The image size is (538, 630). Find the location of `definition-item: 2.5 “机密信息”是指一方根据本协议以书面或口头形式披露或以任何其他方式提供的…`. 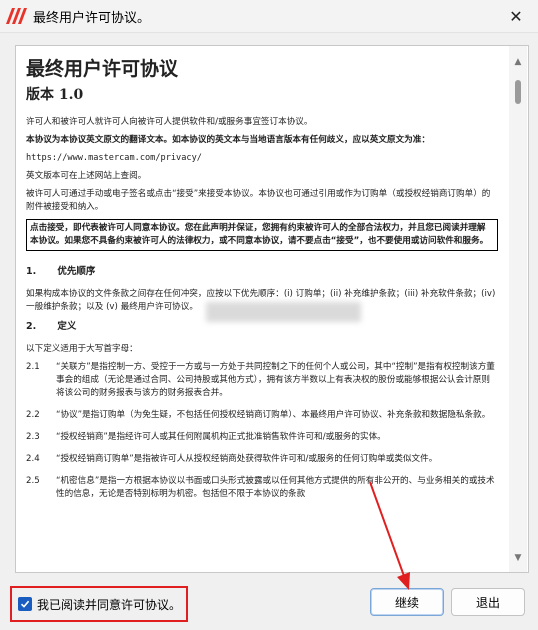

definition-item: 2.5 “机密信息”是指一方根据本协议以书面或口头形式披露或以任何其他方式提供的… is located at coordinates (262, 488).